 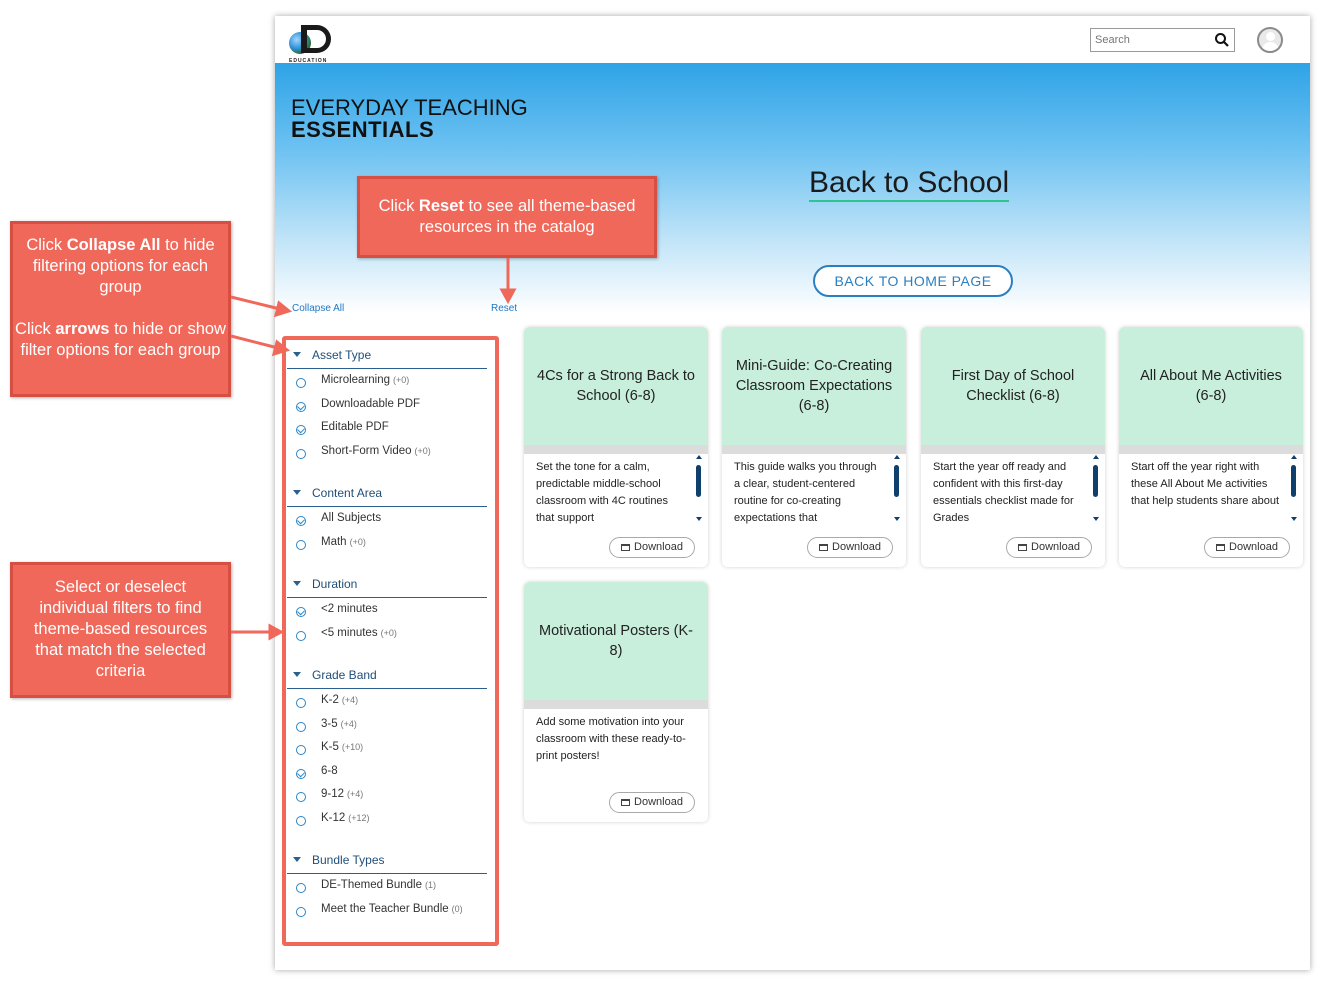 What do you see at coordinates (390, 641) in the screenshot?
I see `filter-highlight-box` at bounding box center [390, 641].